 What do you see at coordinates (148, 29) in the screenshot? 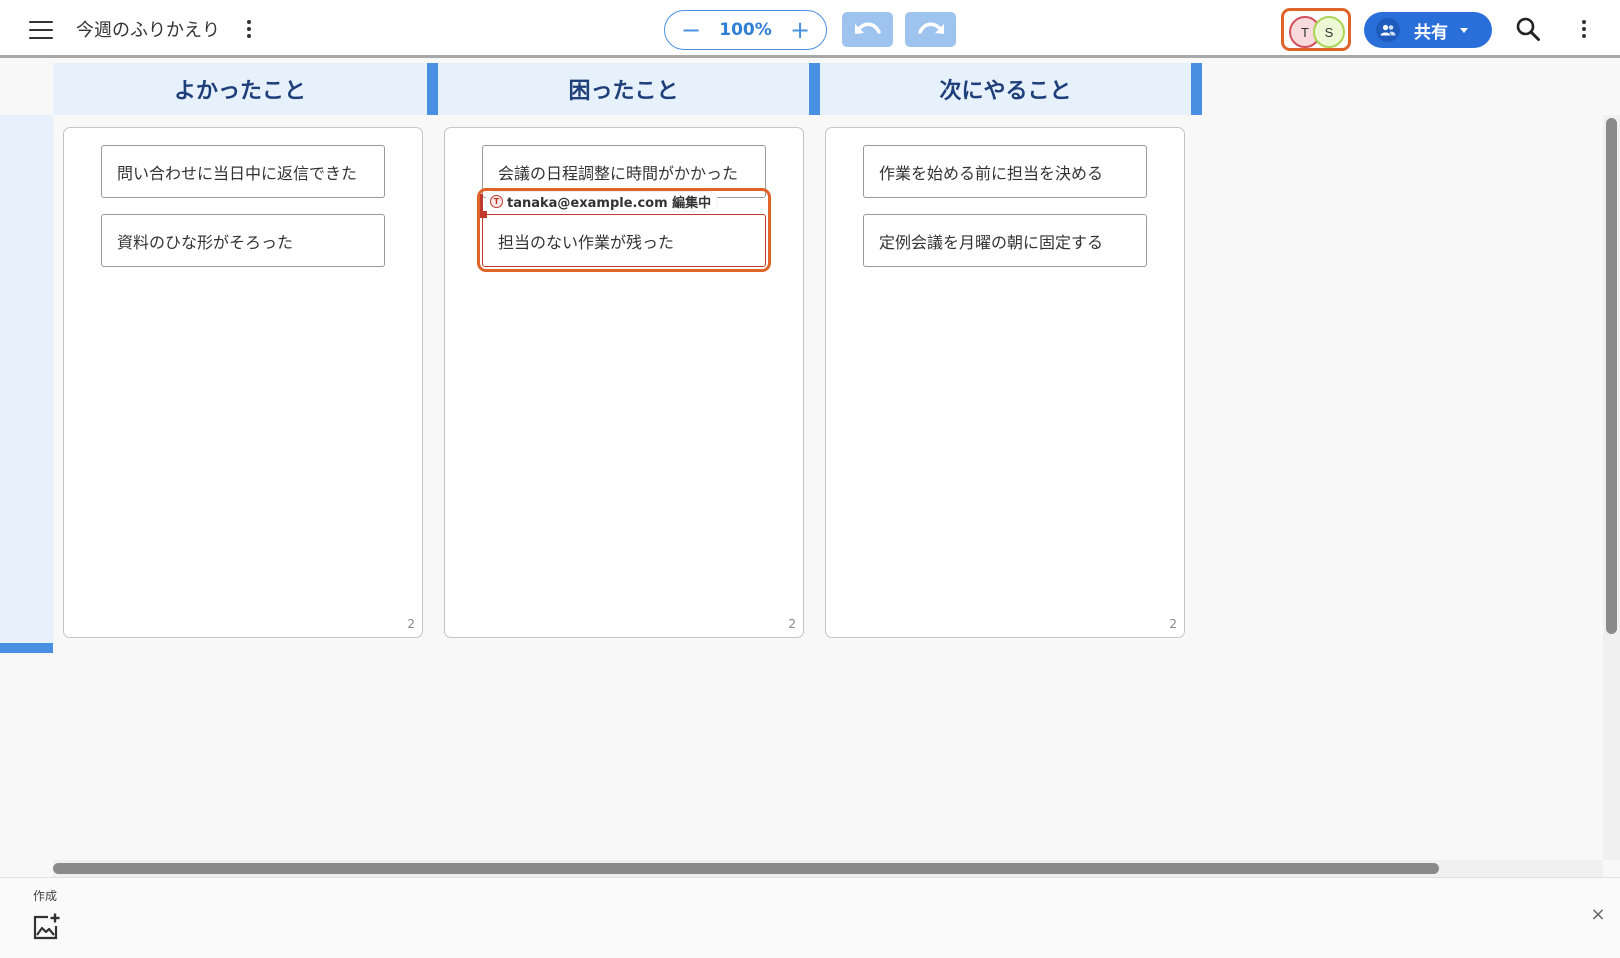
I see `board-title: 今週のふりかえり` at bounding box center [148, 29].